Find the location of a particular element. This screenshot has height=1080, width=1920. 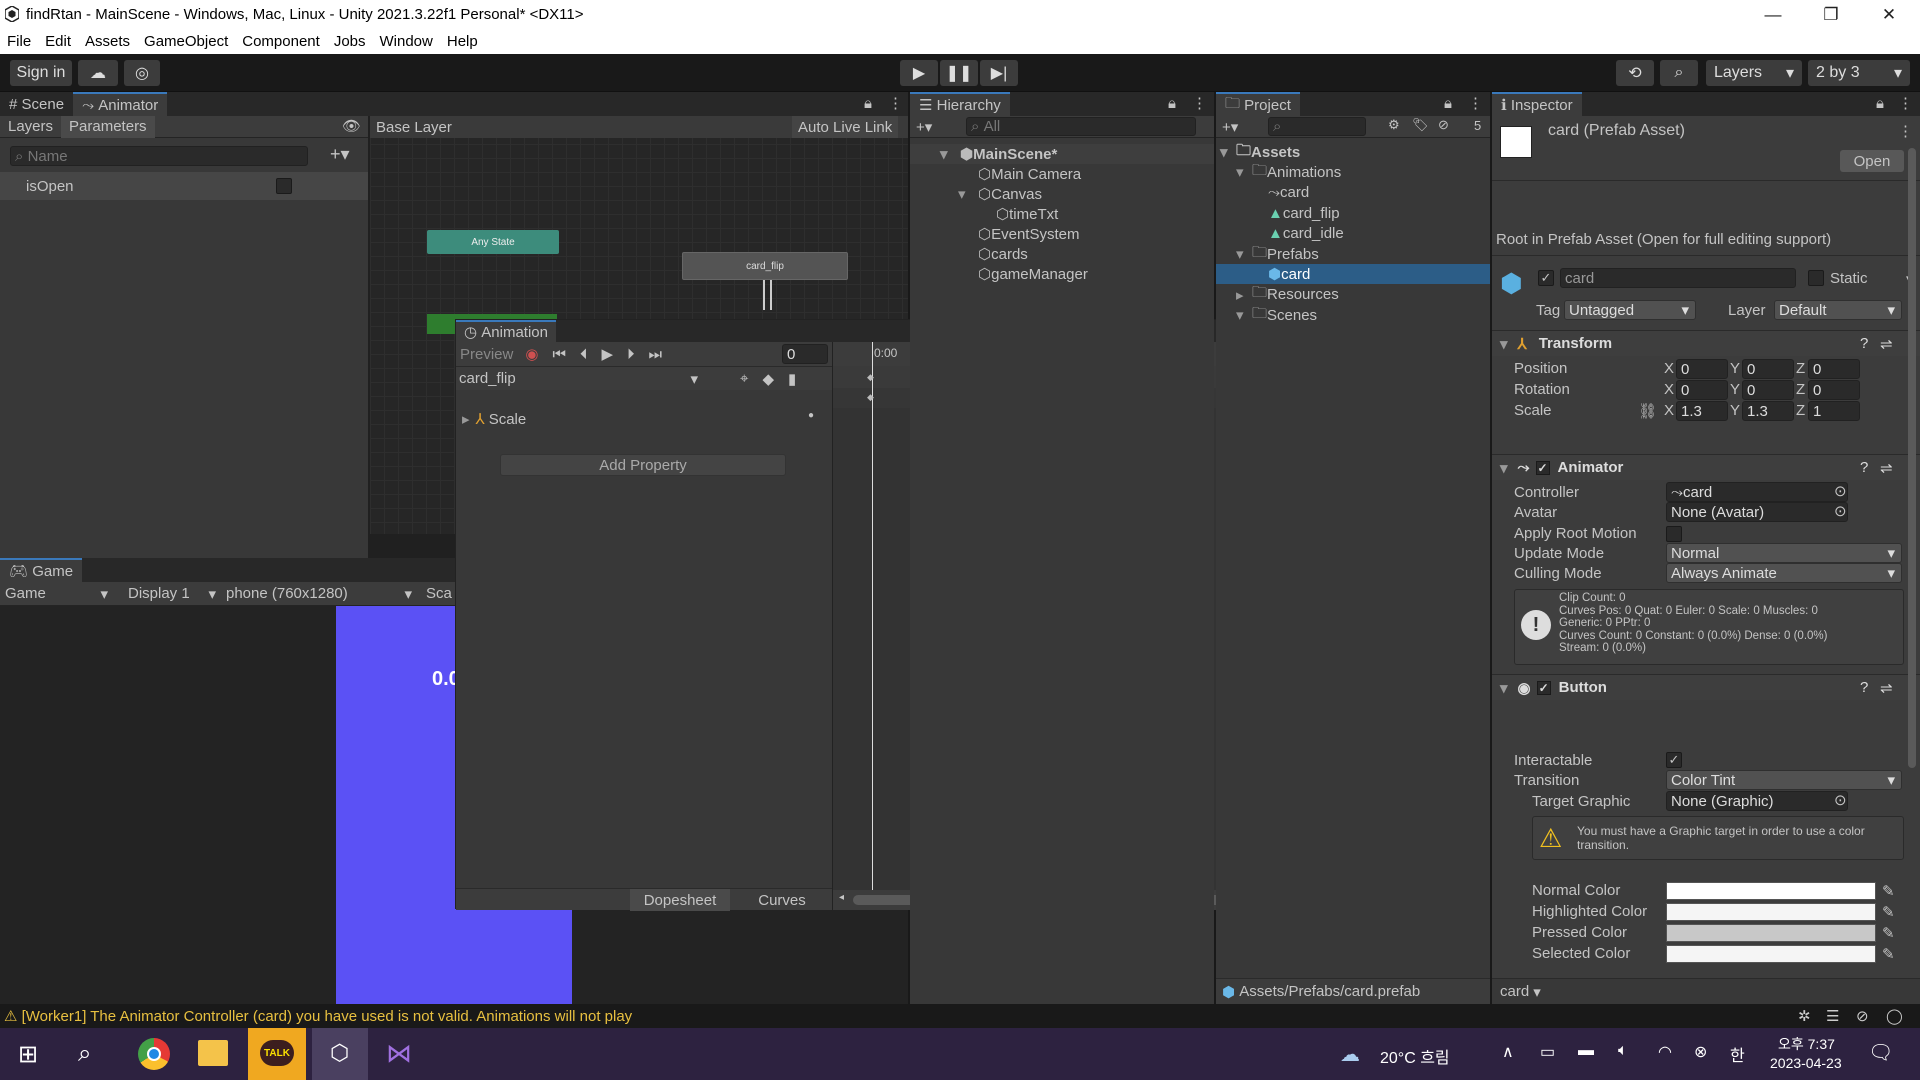

scale-label: Sca is located at coordinates (434, 593).